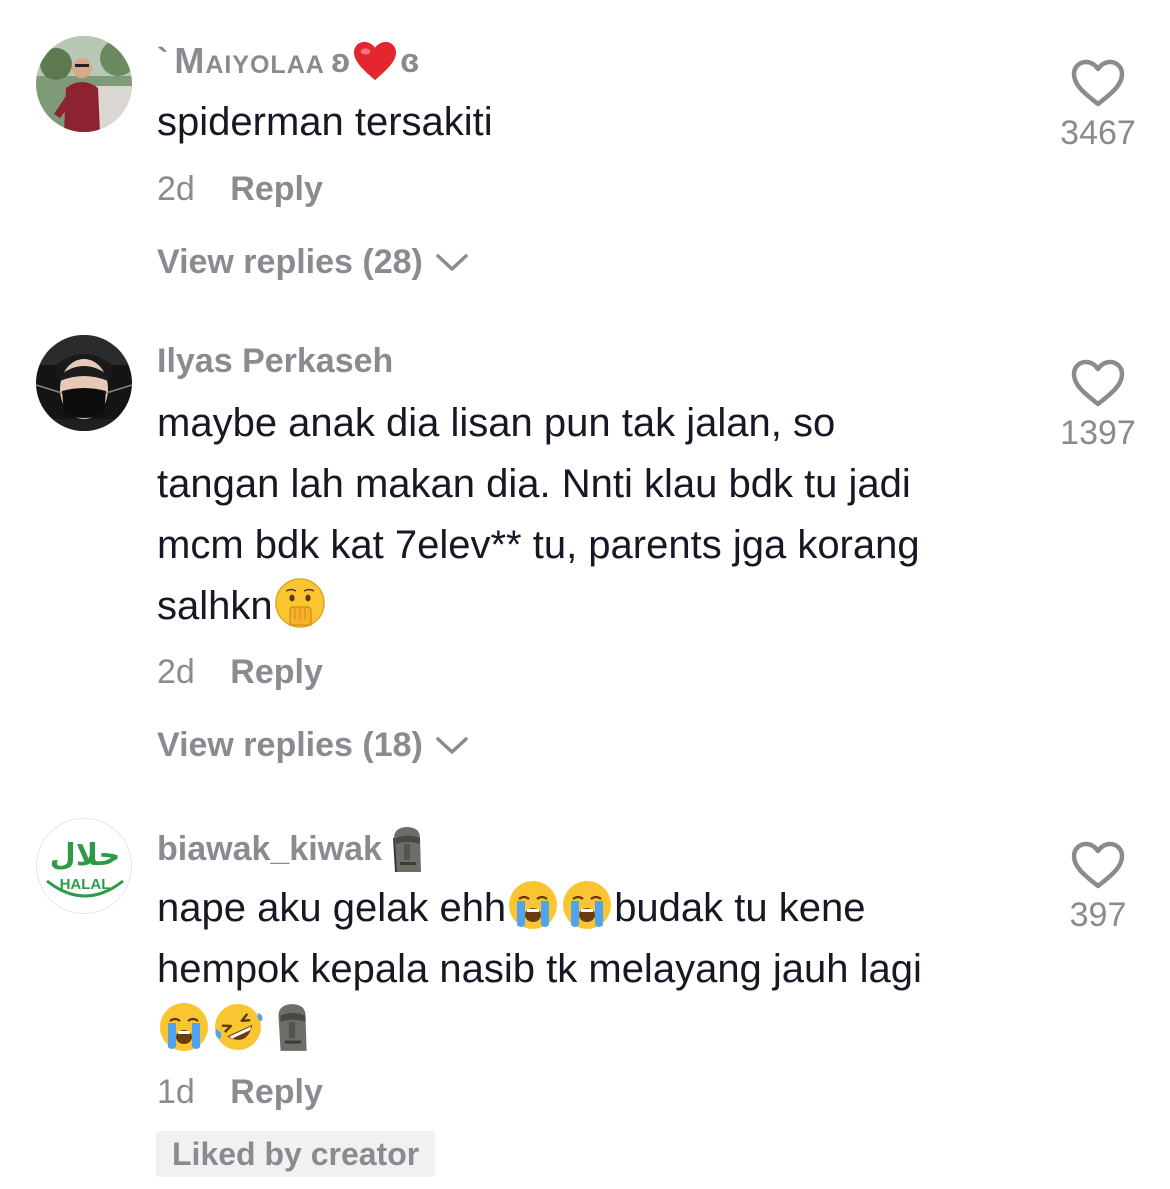 The width and height of the screenshot is (1170, 1189). I want to click on red-heart-icon, so click(375, 61).